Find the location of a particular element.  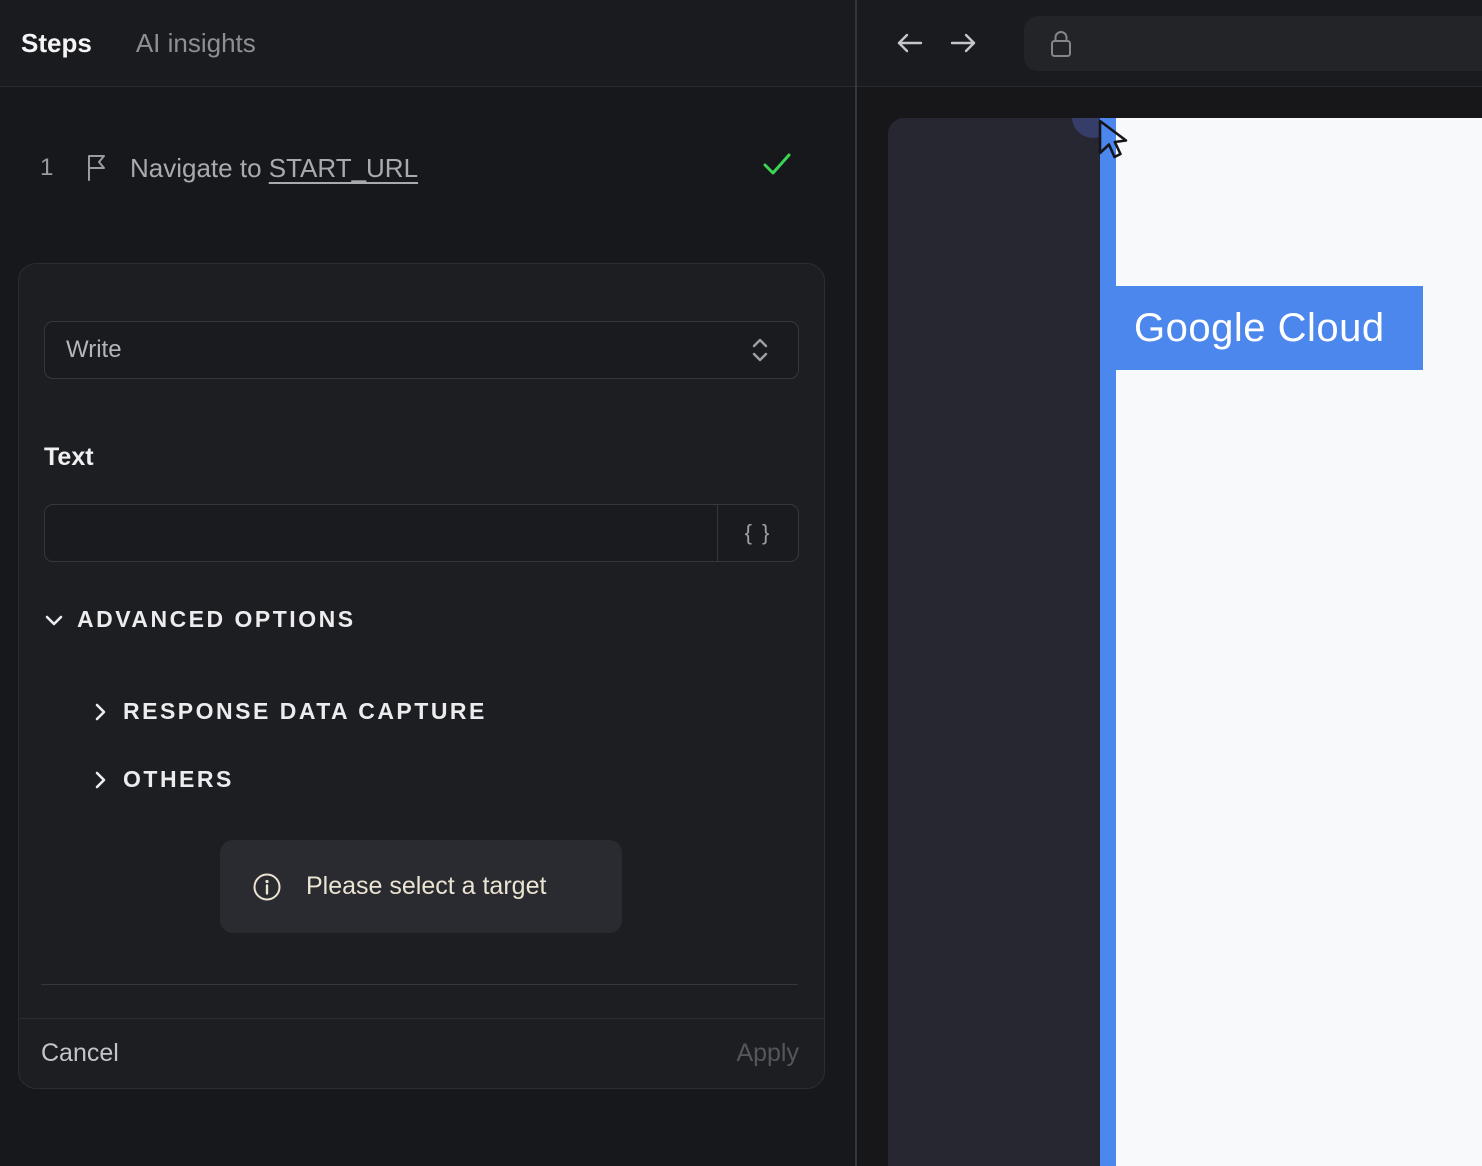

response-data-capture-toggle: RESPONSE DATA CAPTURE is located at coordinates (289, 711).